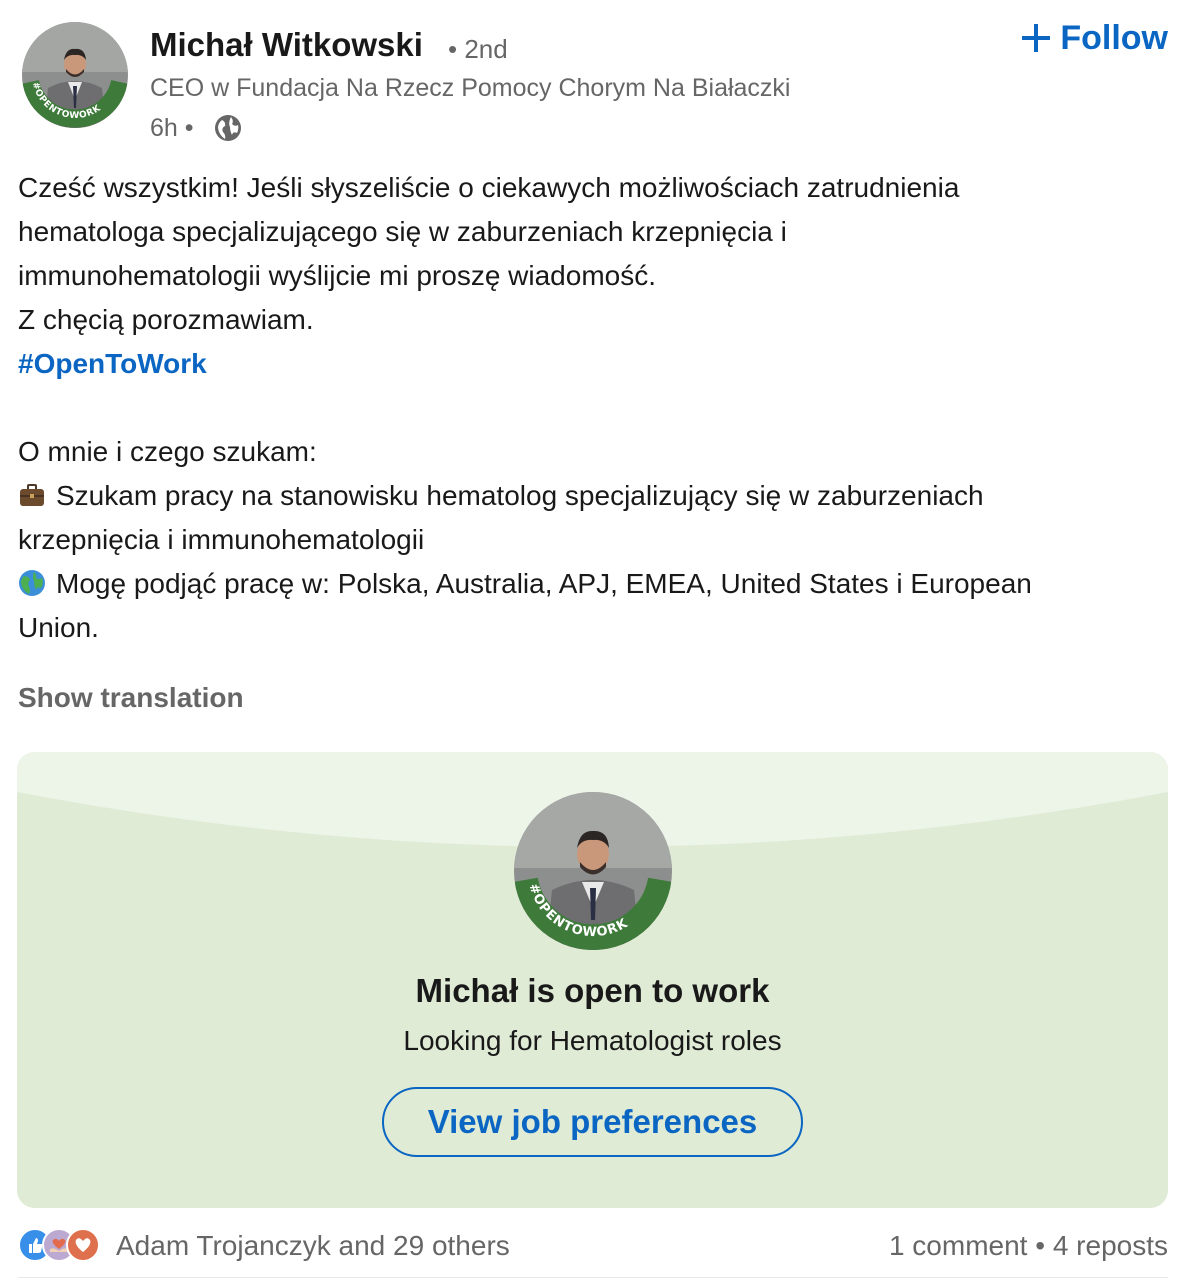 Image resolution: width=1202 pixels, height=1280 pixels. I want to click on open-to-work-subtitle: Looking for Hematologist roles, so click(592, 1040).